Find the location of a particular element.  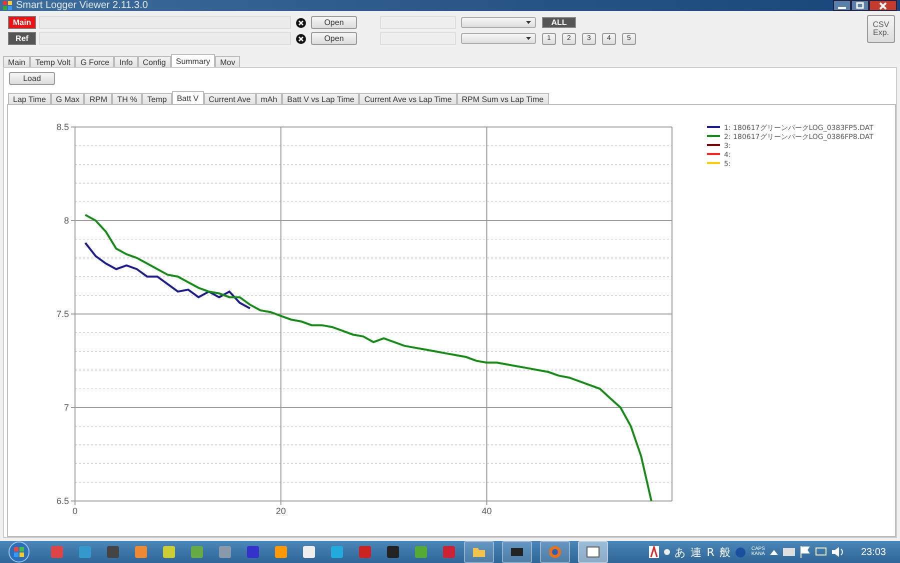

tab: Current Ave is located at coordinates (230, 98).